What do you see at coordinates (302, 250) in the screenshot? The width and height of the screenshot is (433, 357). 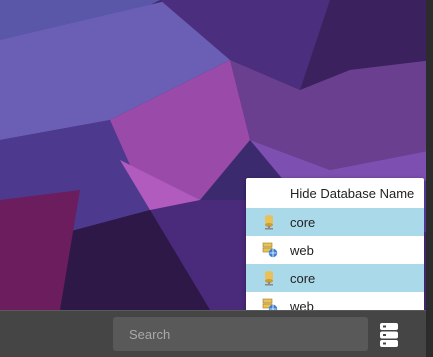 I see `menu-item-label: web` at bounding box center [302, 250].